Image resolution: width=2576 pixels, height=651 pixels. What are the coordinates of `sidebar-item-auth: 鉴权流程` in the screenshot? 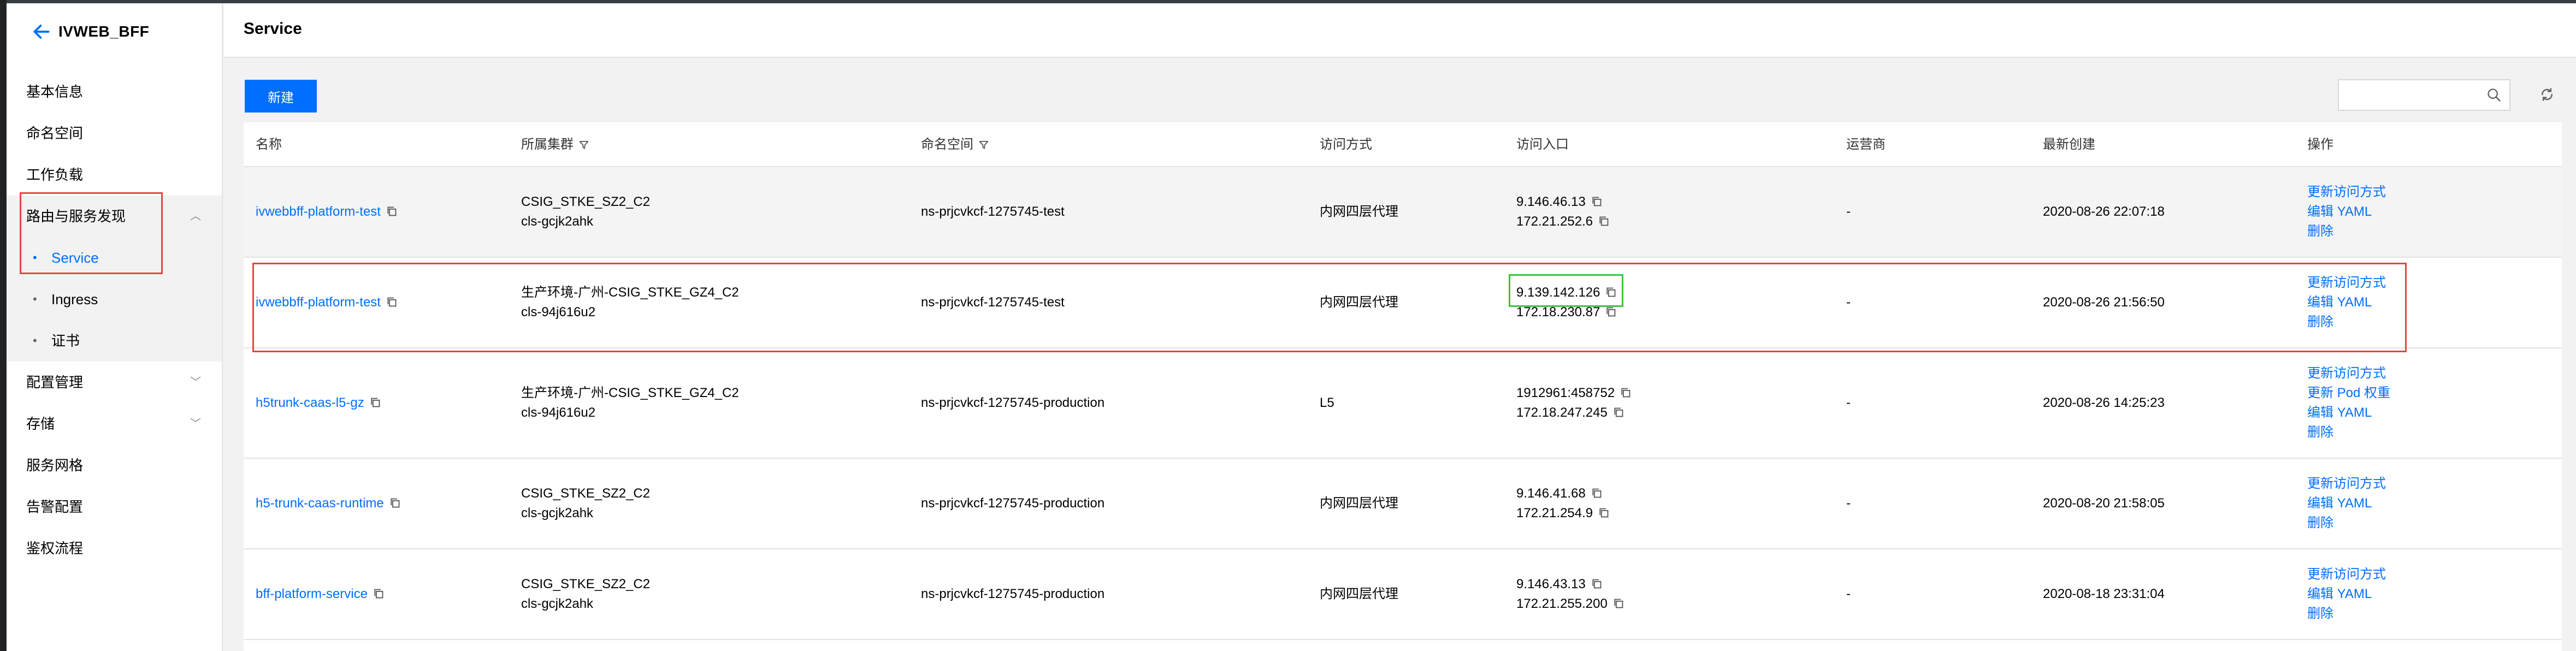 It's located at (114, 548).